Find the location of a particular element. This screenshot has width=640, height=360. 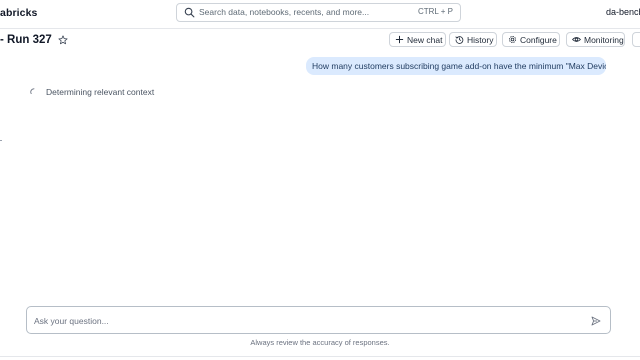

more-button is located at coordinates (636, 39).